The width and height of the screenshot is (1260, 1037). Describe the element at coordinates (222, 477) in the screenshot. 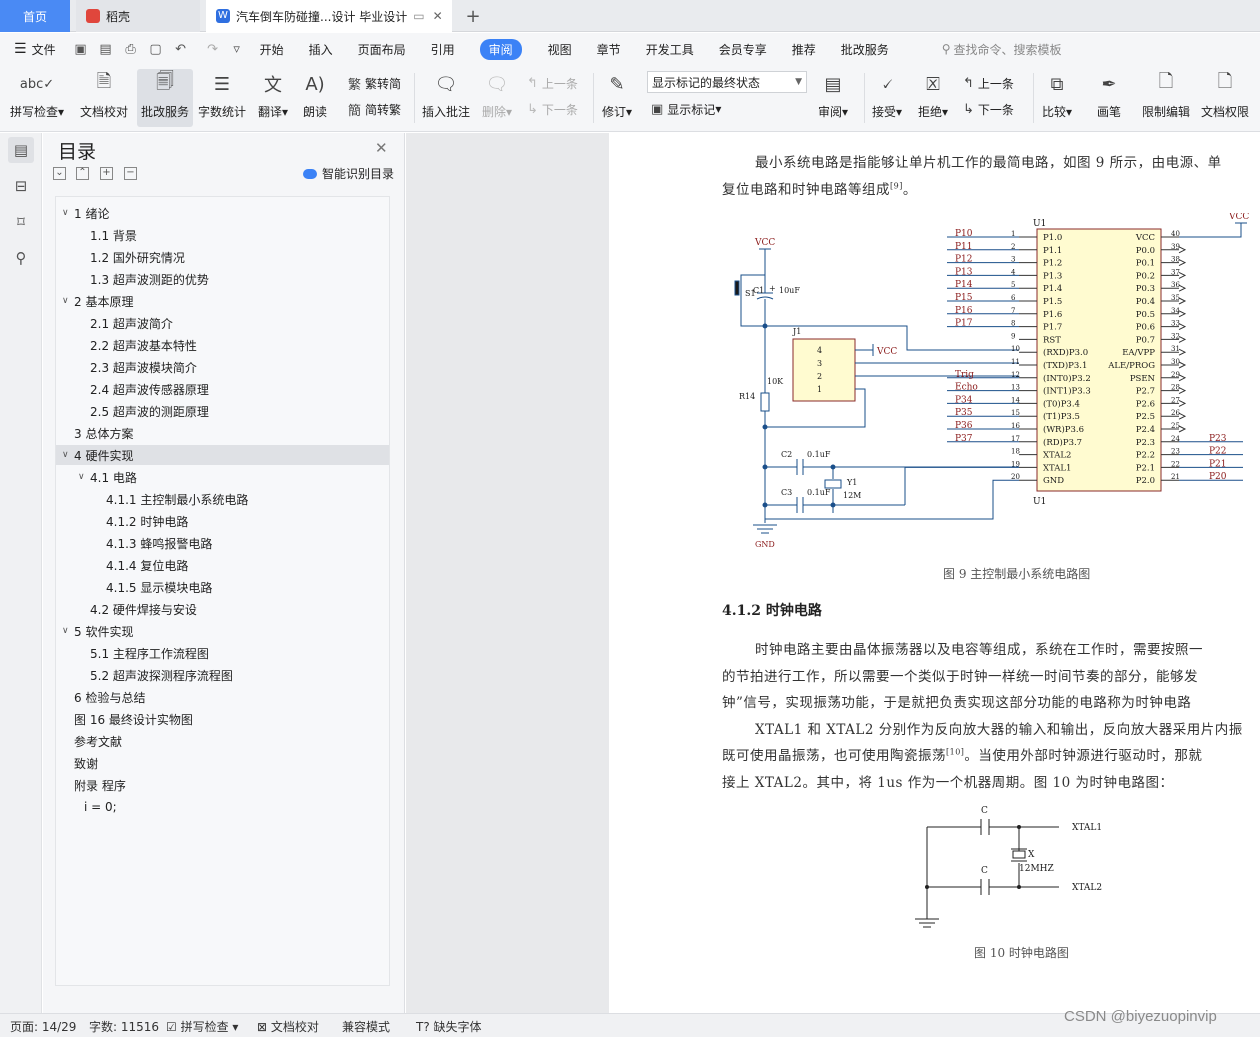

I see `toc-item: ∨ 4.1 电路` at that location.